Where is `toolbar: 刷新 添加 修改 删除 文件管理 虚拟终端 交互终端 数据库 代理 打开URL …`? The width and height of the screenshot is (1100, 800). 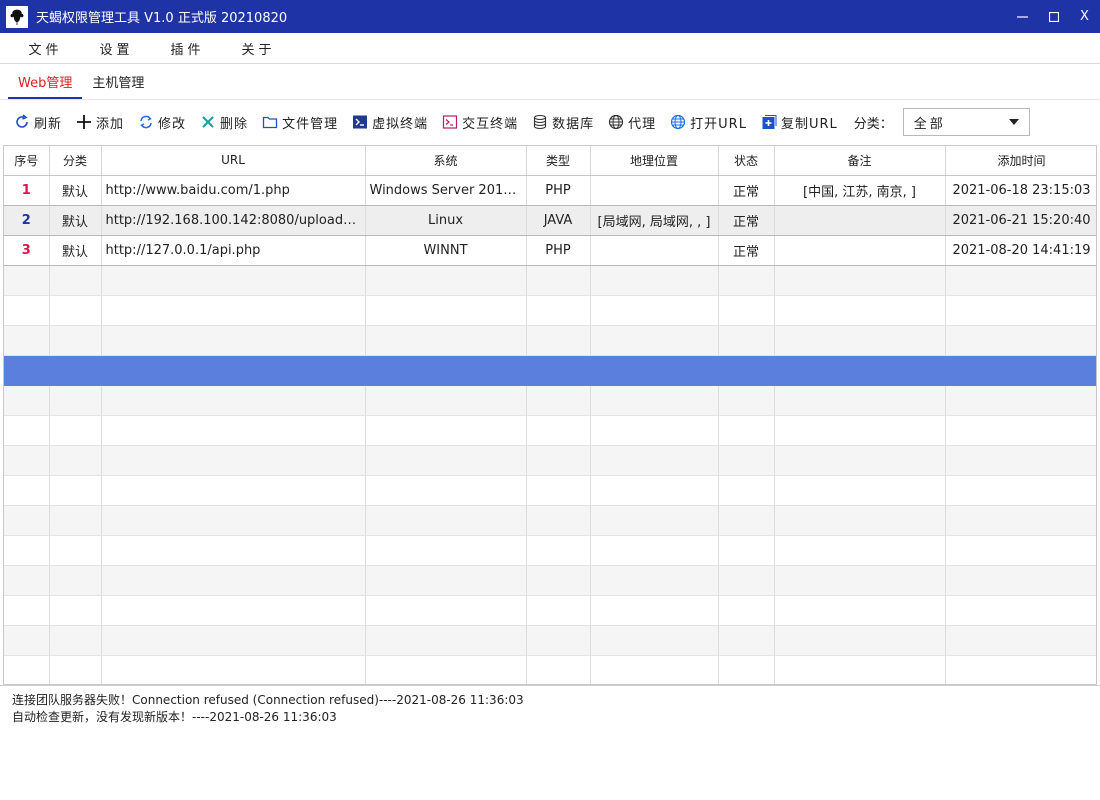
toolbar: 刷新 添加 修改 删除 文件管理 虚拟终端 交互终端 数据库 代理 打开URL … is located at coordinates (550, 122).